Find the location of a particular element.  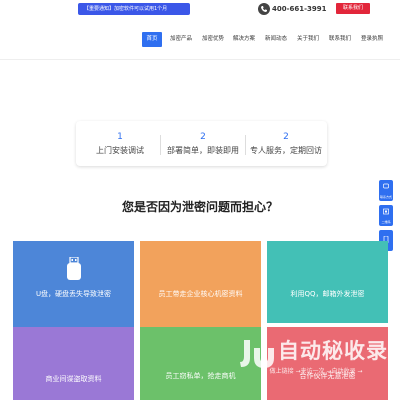

nav-item-contact: 联系我们 is located at coordinates (340, 39).